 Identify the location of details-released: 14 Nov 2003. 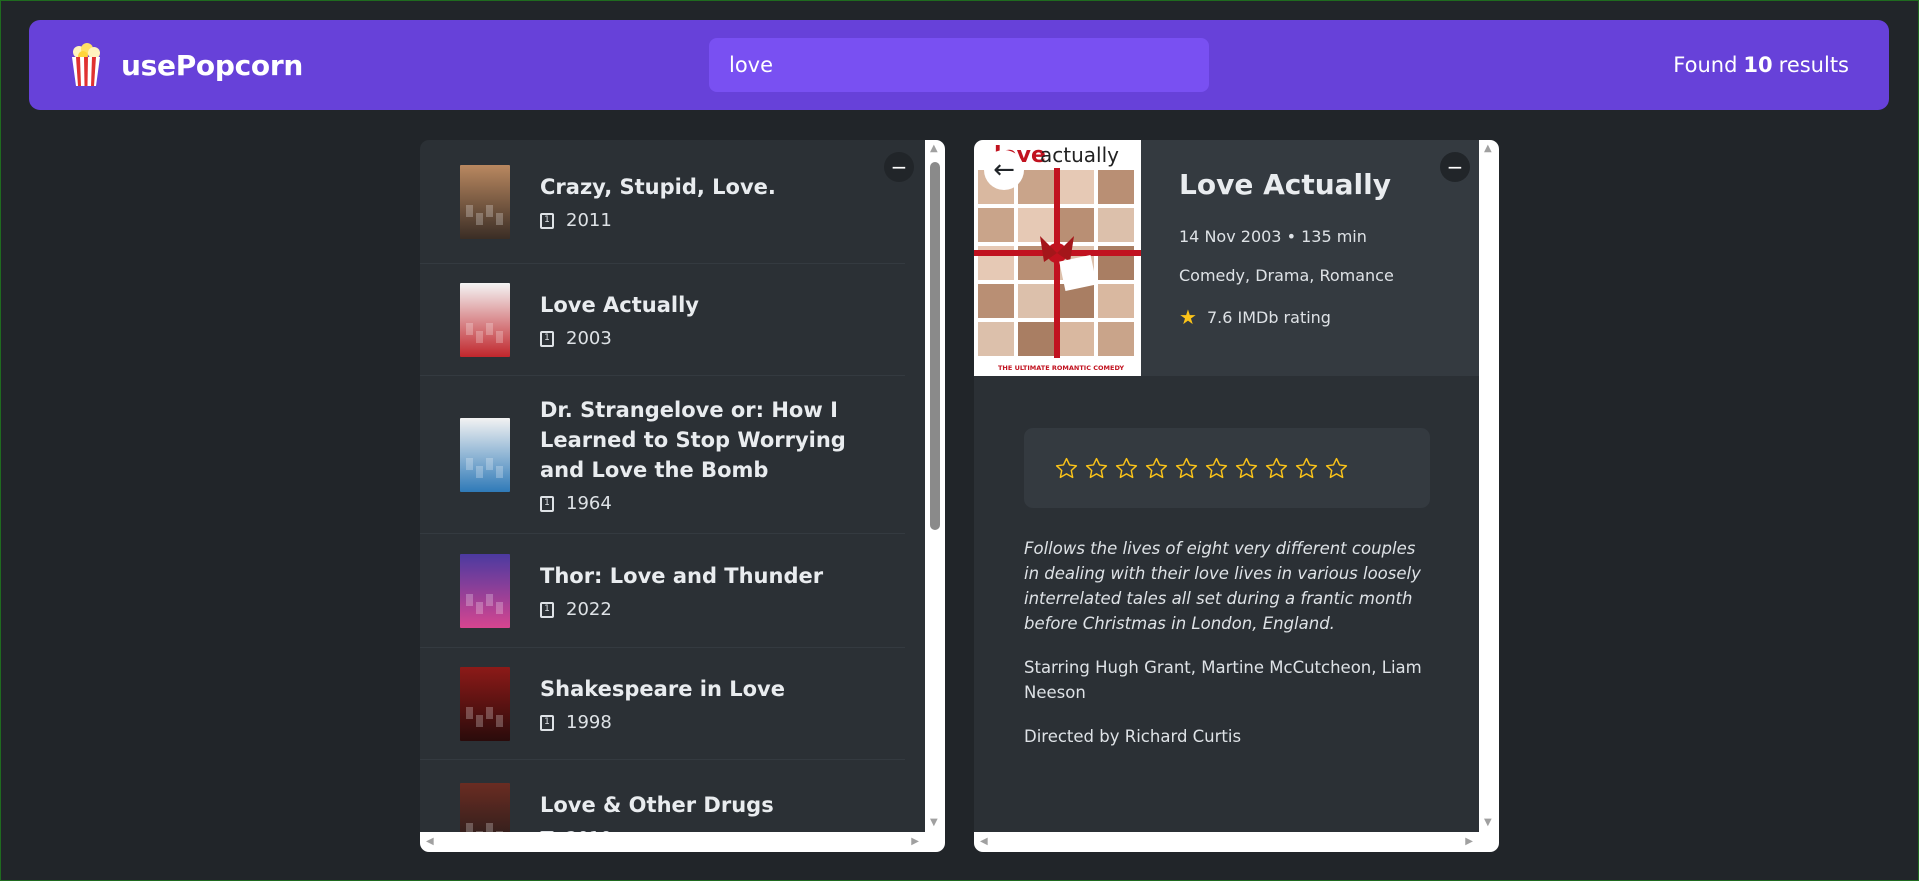
(1230, 236).